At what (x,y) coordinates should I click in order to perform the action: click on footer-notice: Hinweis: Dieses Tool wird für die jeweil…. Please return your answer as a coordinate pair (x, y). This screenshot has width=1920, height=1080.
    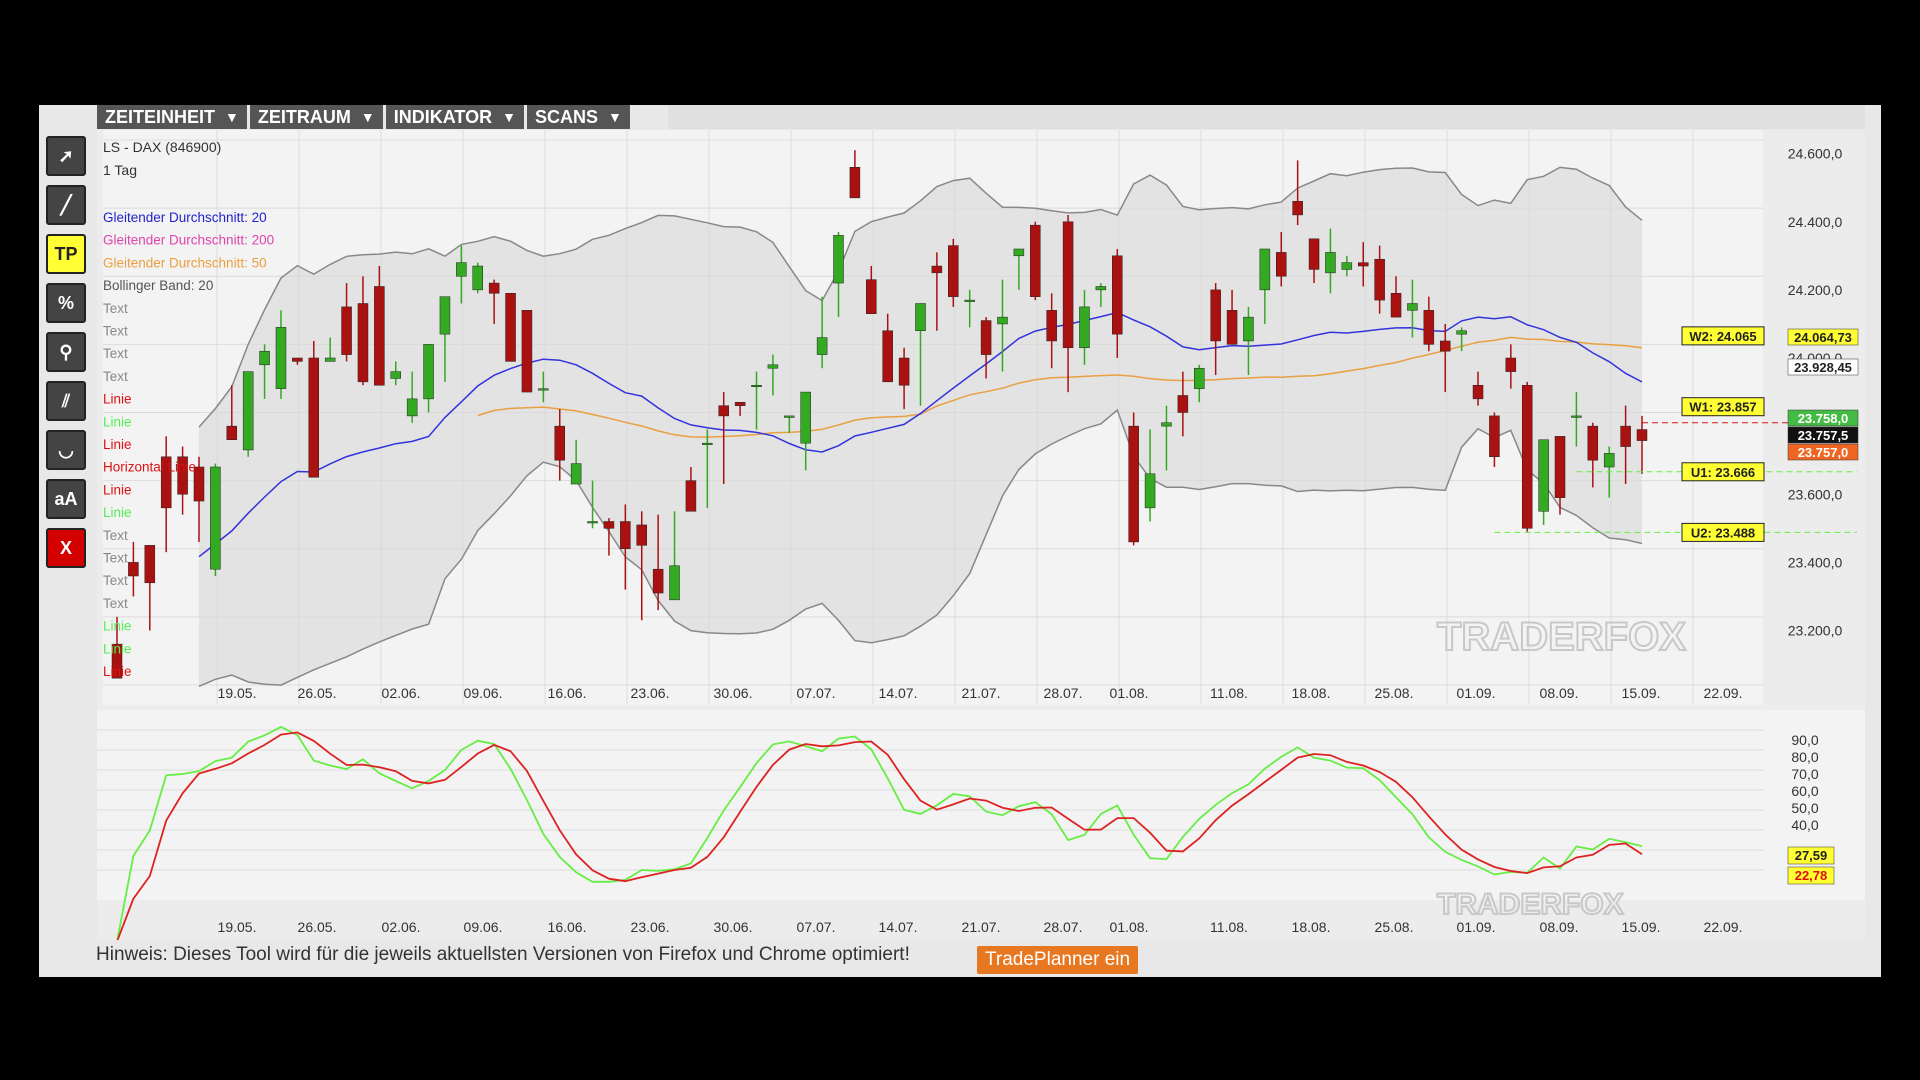
    Looking at the image, I should click on (503, 954).